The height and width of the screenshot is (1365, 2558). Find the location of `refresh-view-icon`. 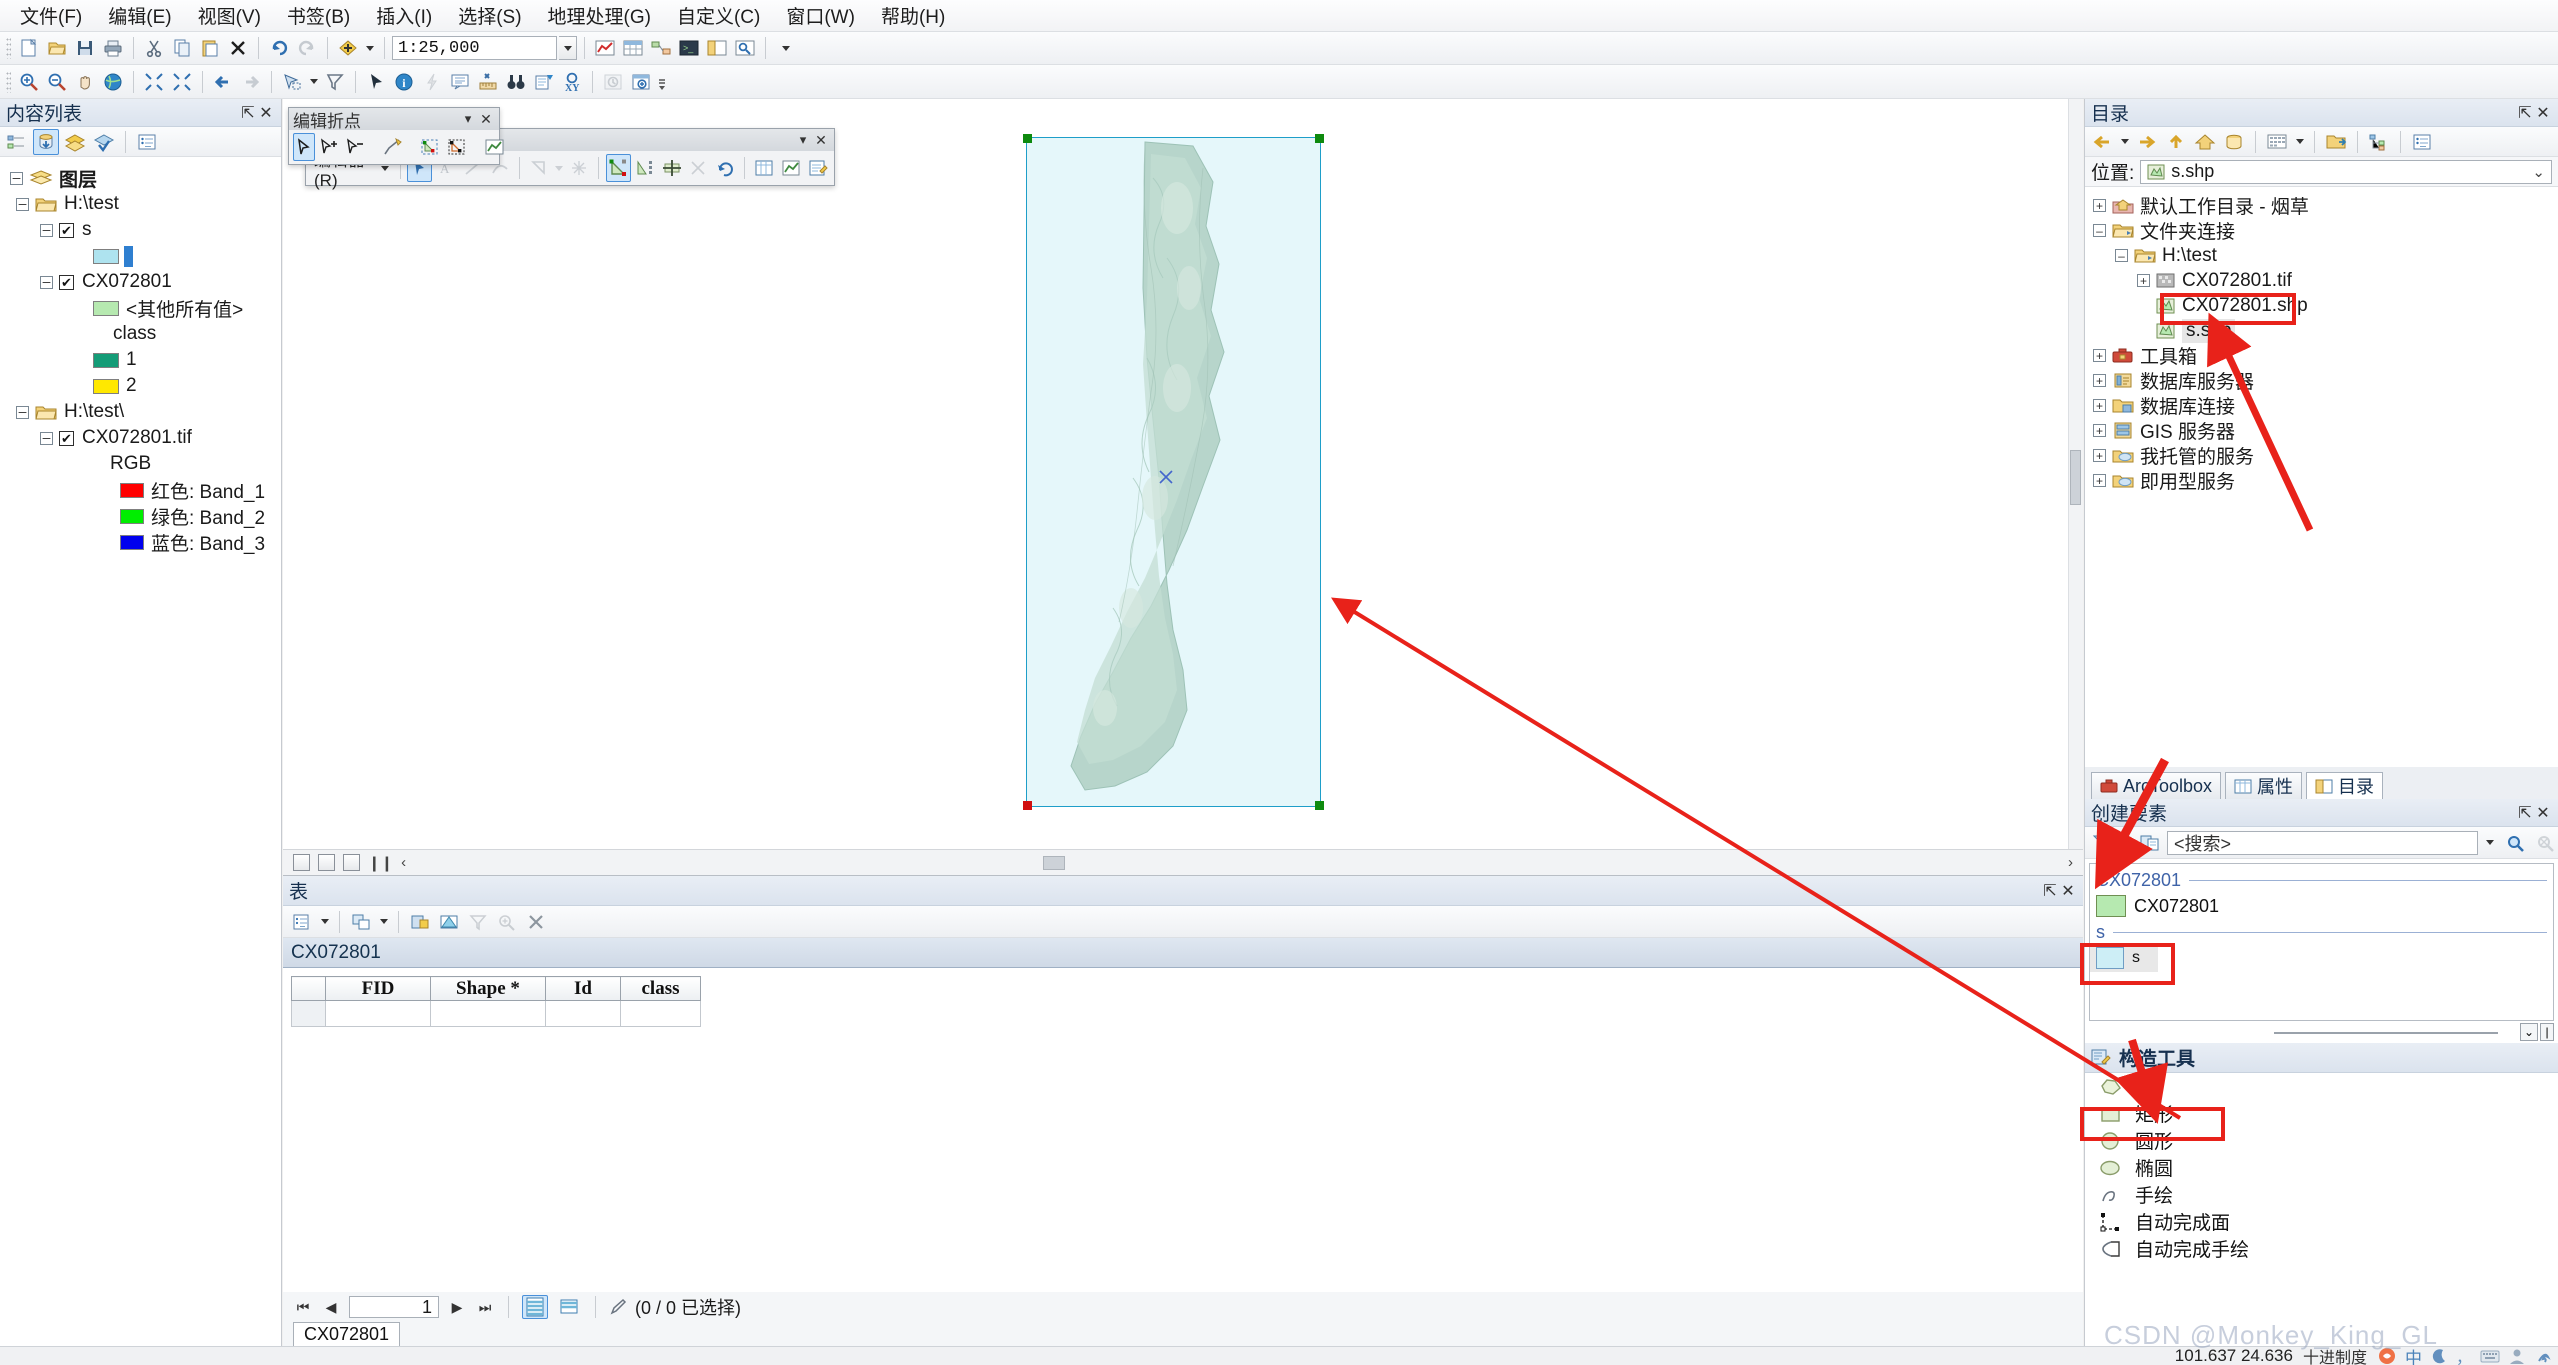

refresh-view-icon is located at coordinates (351, 862).